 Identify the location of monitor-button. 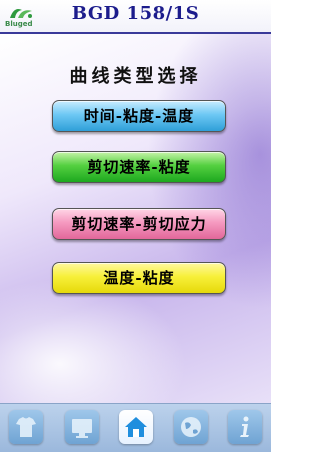
(82, 427).